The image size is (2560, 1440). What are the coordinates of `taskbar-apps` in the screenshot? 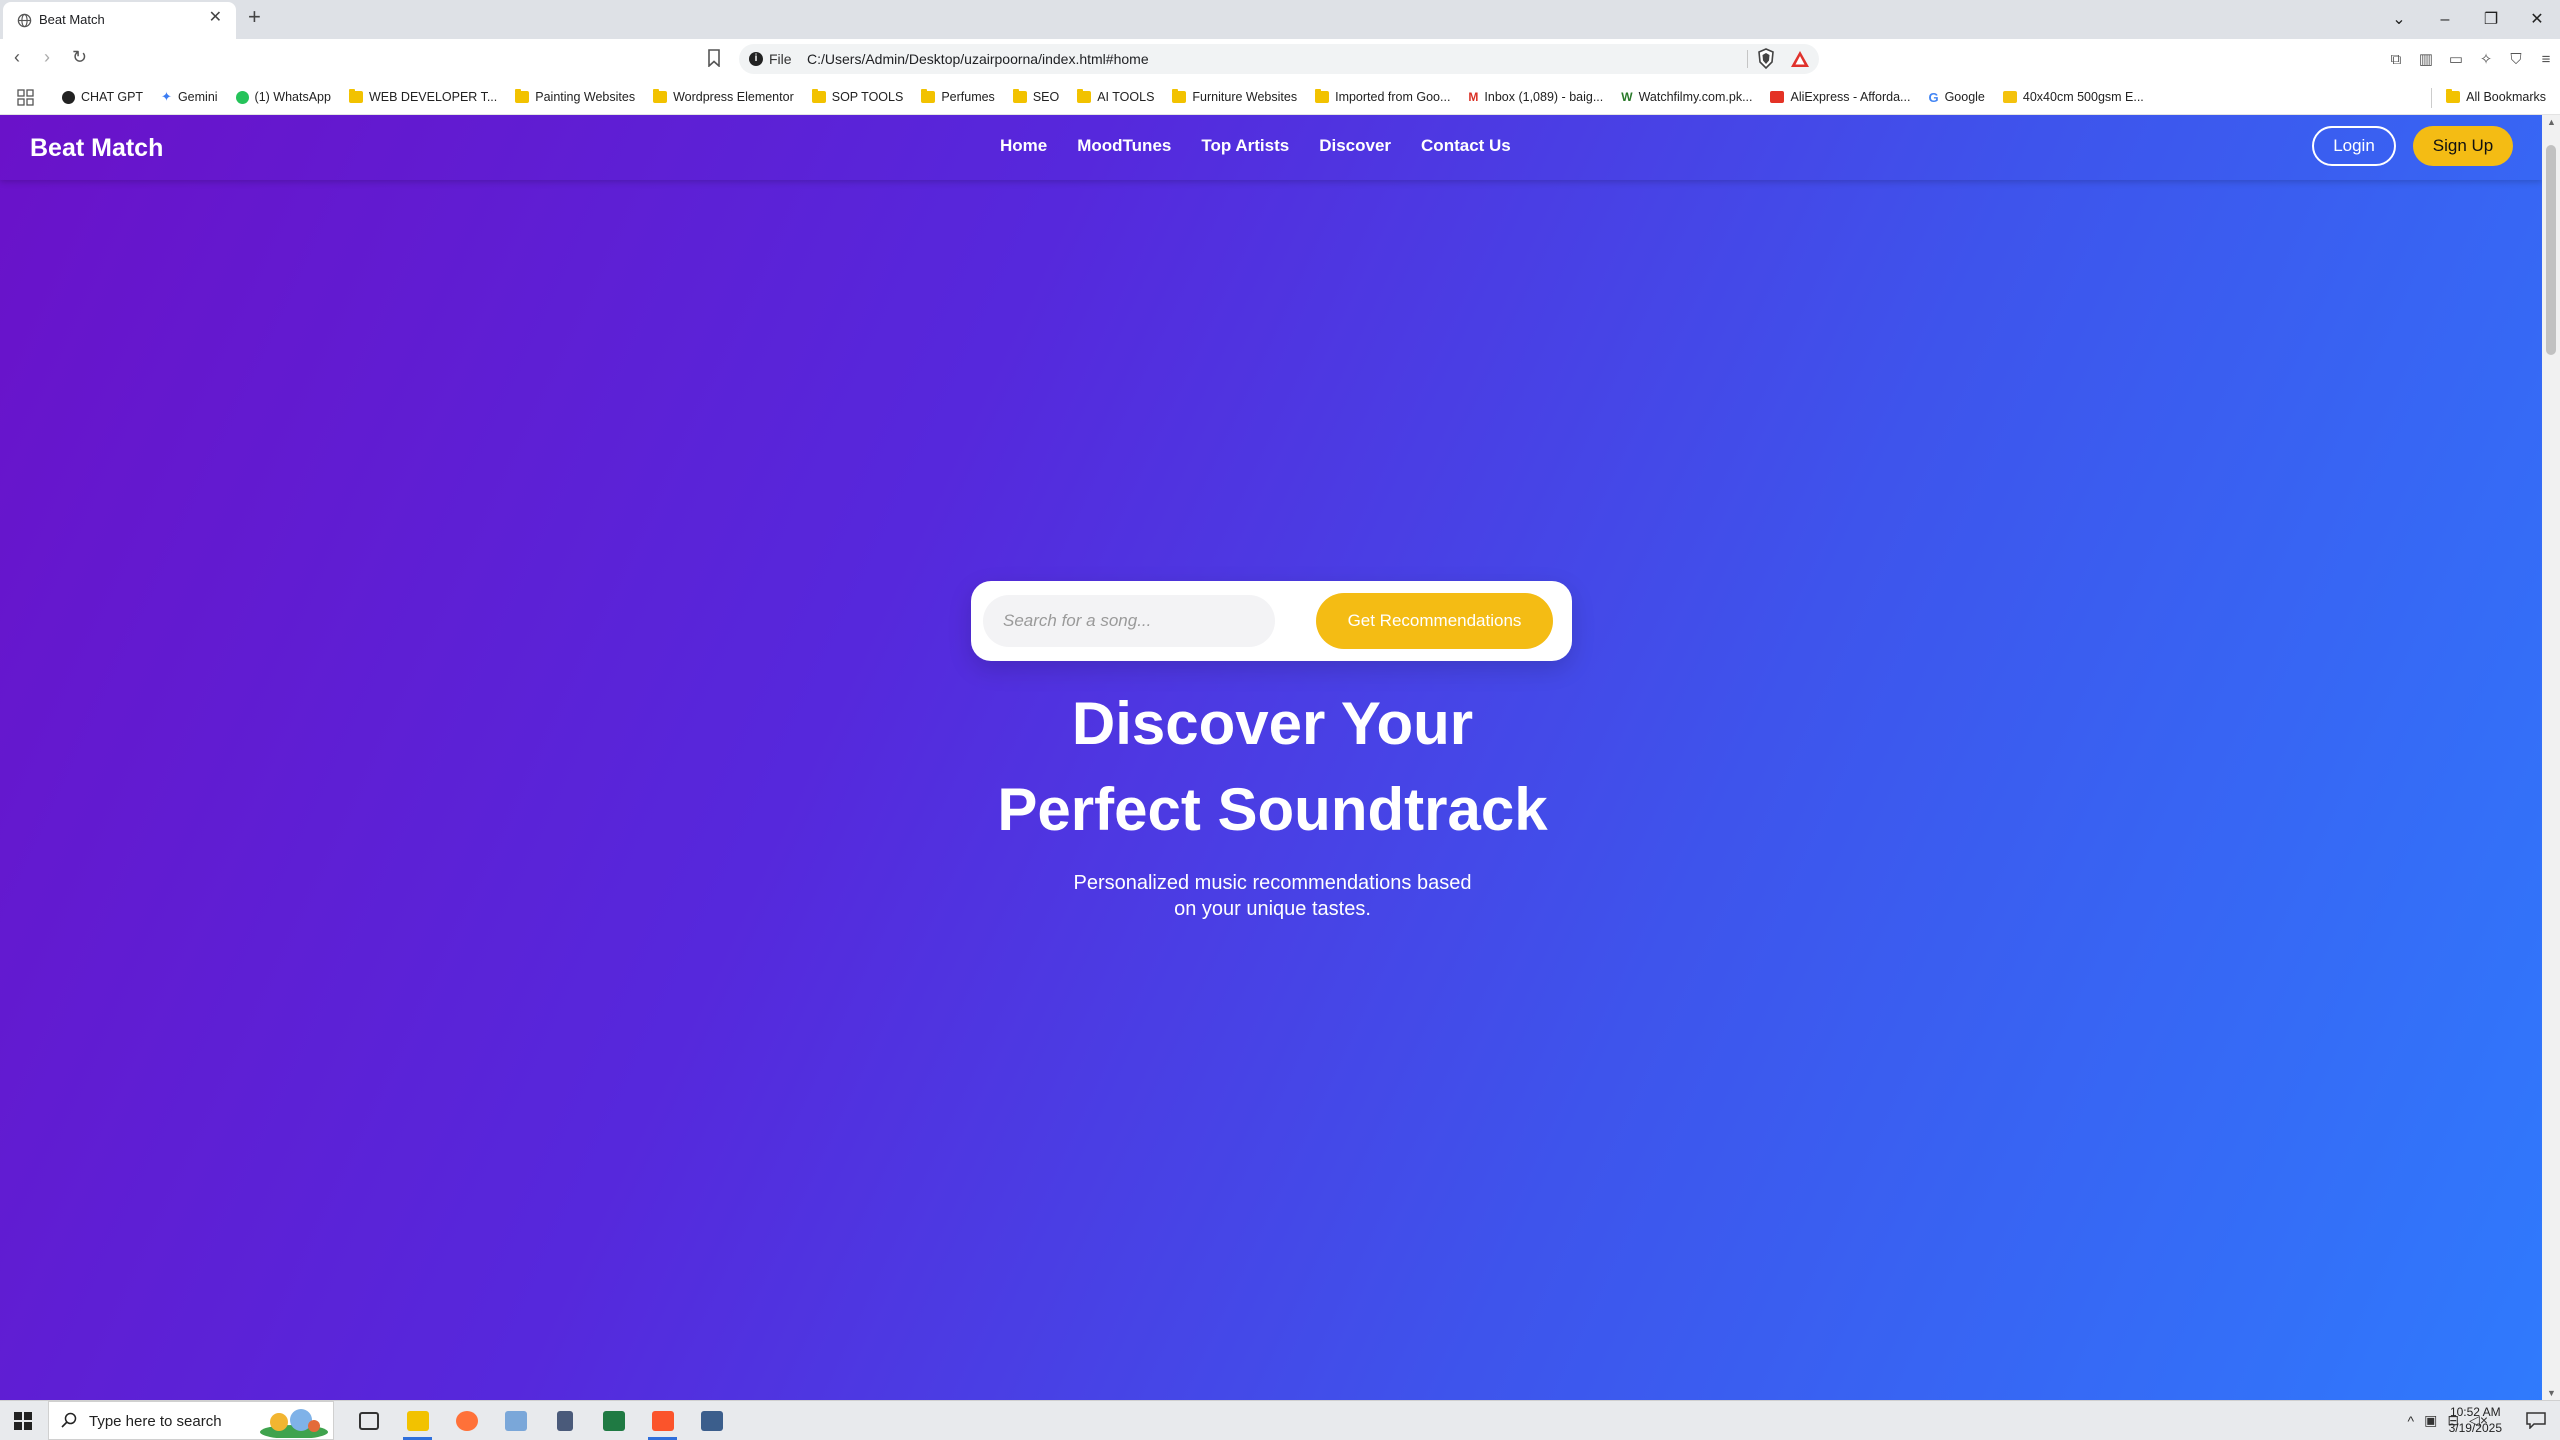 It's located at (540, 1420).